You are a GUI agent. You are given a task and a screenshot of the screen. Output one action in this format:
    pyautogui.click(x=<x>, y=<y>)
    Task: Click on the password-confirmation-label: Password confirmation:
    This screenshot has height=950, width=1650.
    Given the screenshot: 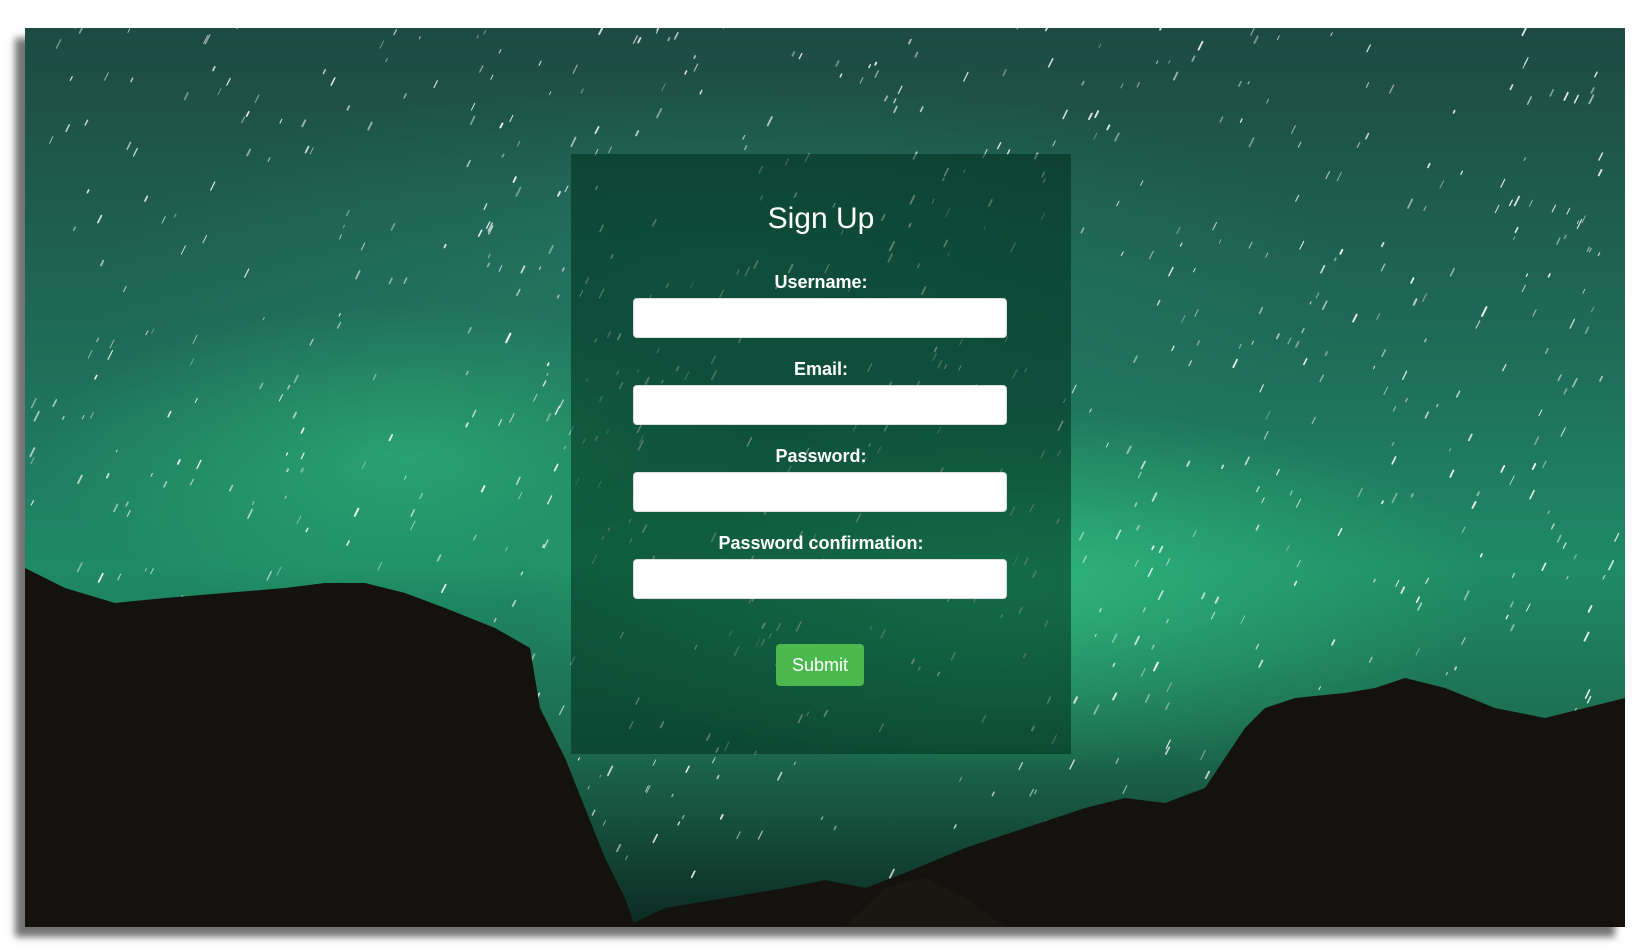 What is the action you would take?
    pyautogui.click(x=821, y=543)
    